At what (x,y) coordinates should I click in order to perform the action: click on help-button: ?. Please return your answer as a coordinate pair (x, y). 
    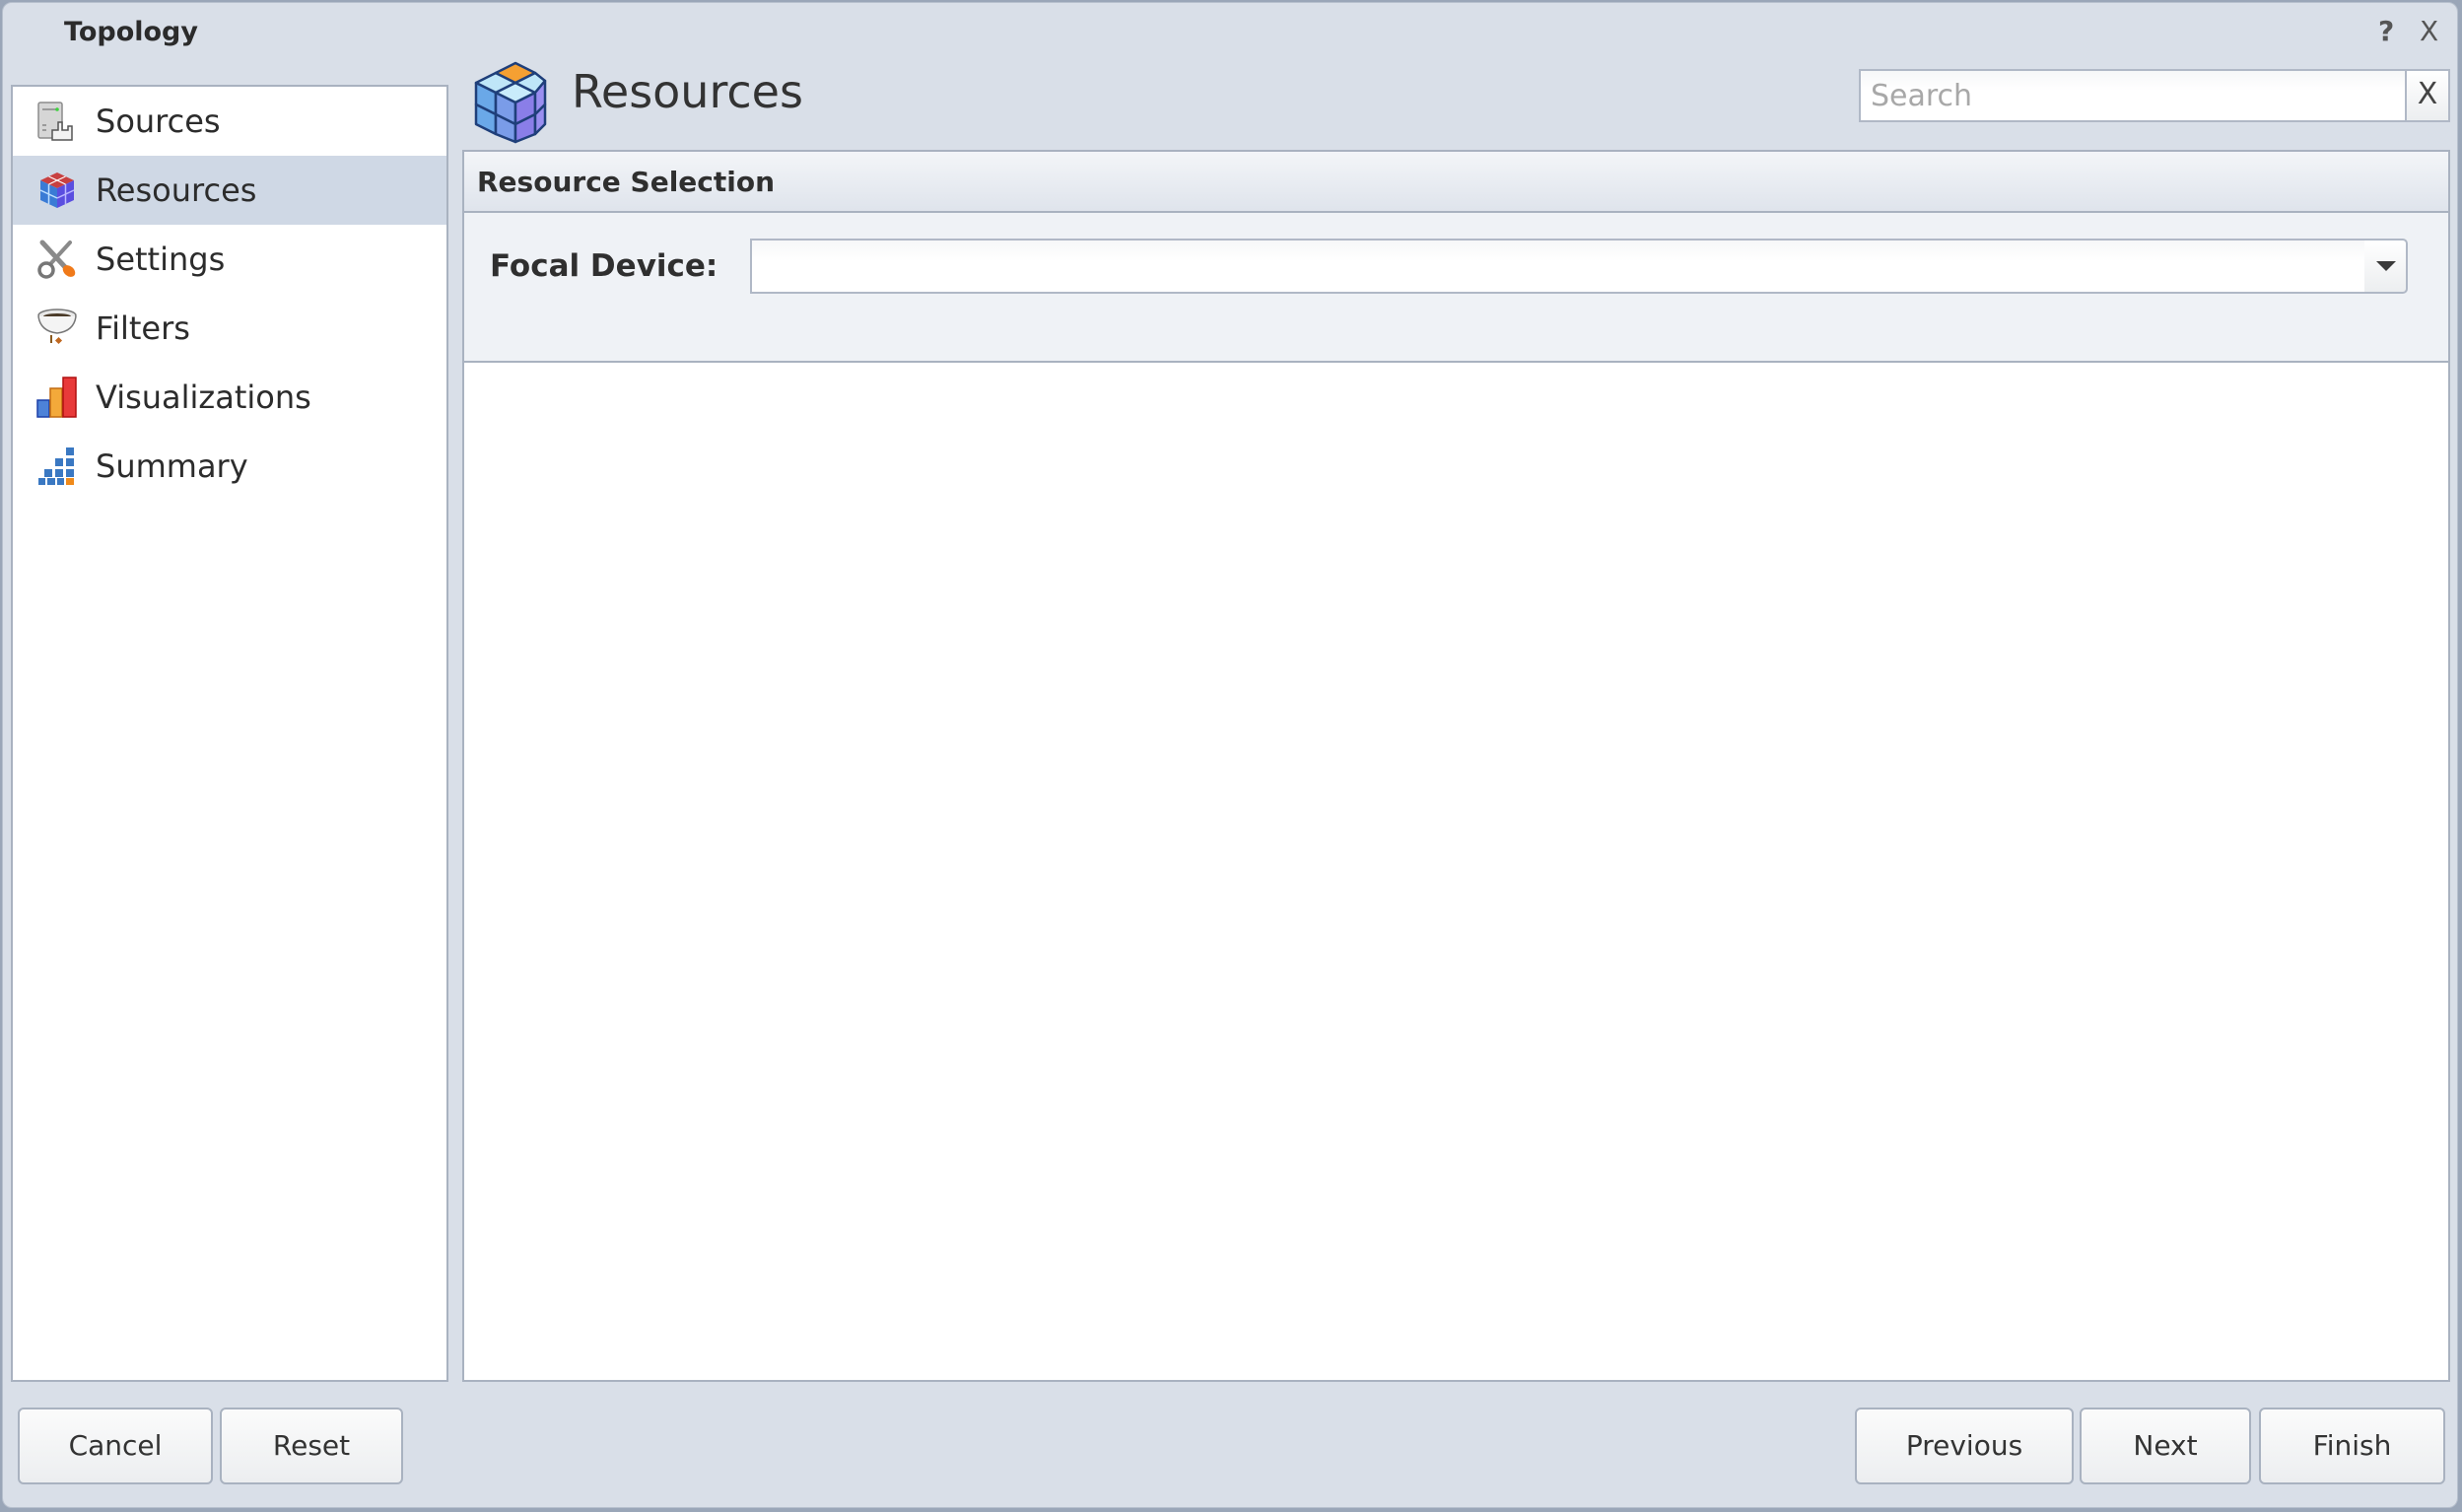
    Looking at the image, I should click on (2386, 31).